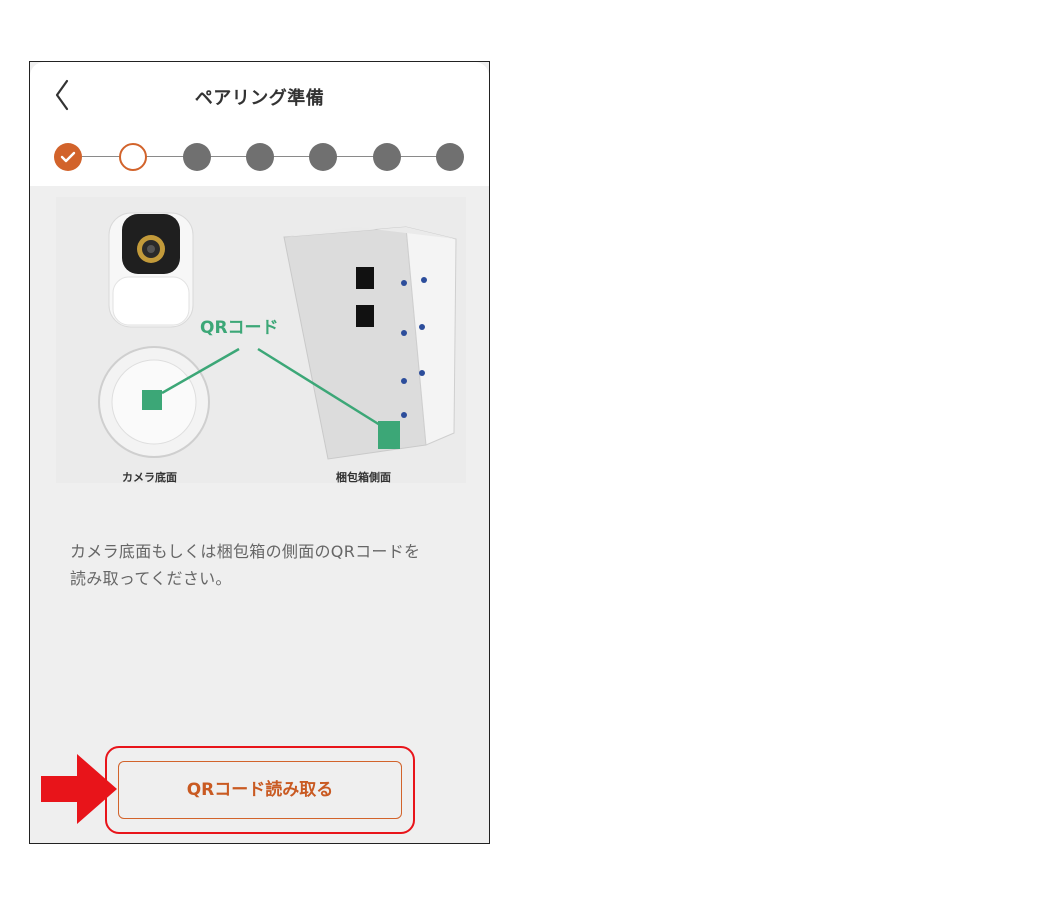 This screenshot has height=906, width=1058. I want to click on annotation-highlight-box, so click(260, 790).